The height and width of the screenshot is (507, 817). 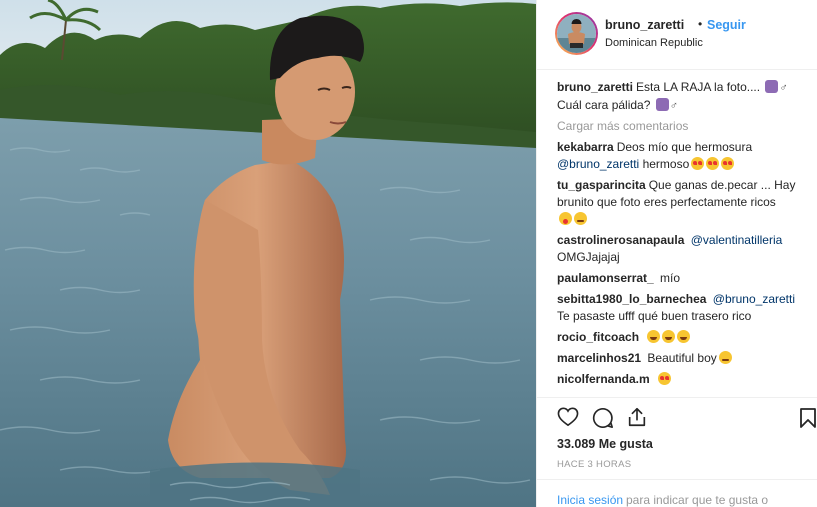 I want to click on username-link: bruno_zaretti, so click(x=644, y=25).